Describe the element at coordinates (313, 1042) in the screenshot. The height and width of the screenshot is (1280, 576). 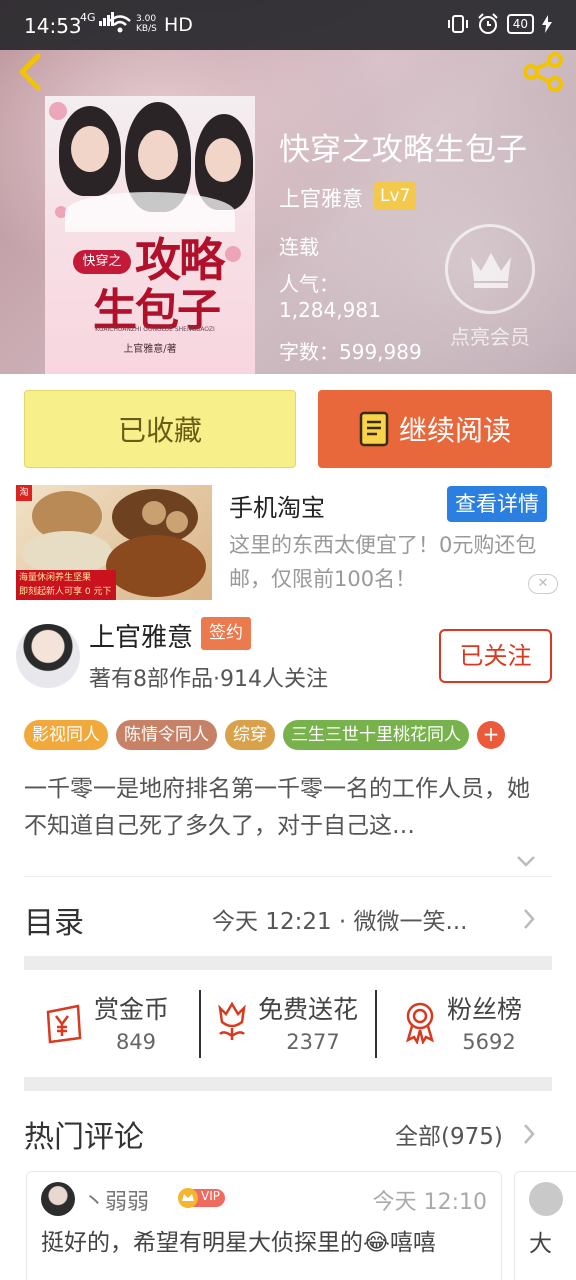
I see `stat-value: 2377` at that location.